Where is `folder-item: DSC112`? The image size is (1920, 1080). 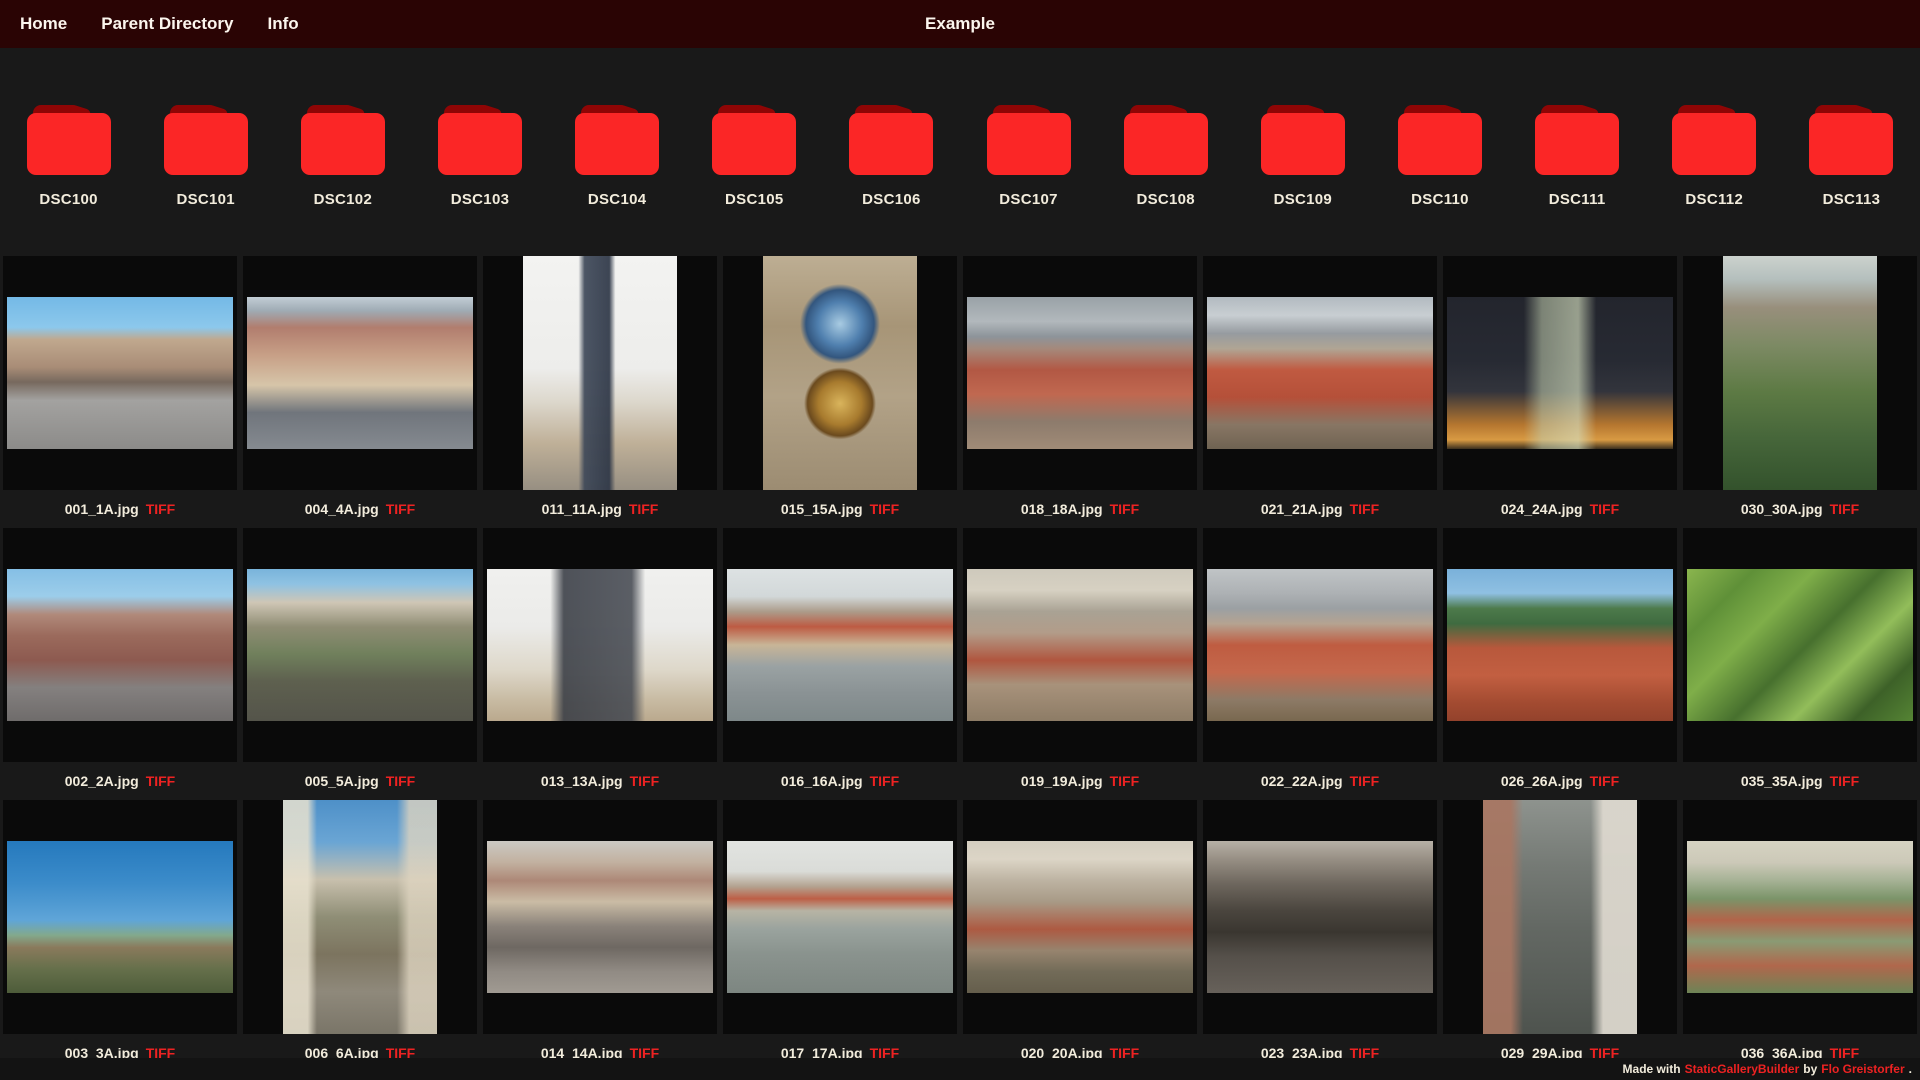 folder-item: DSC112 is located at coordinates (1714, 156).